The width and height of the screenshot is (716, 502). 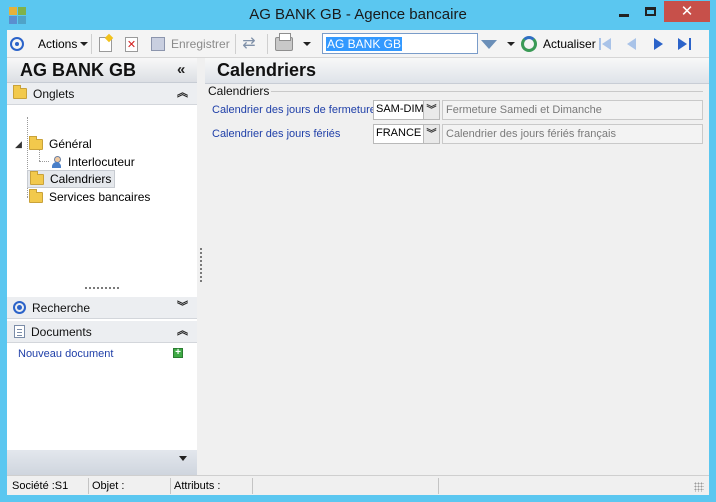 What do you see at coordinates (529, 44) in the screenshot?
I see `refresh-icon` at bounding box center [529, 44].